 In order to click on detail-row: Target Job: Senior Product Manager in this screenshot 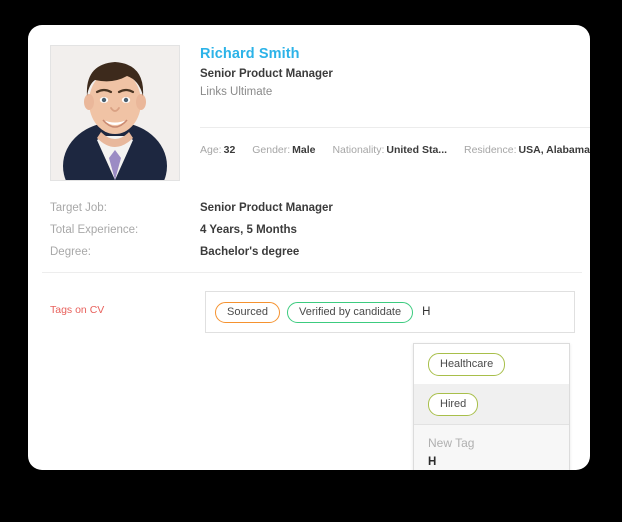, I will do `click(310, 208)`.